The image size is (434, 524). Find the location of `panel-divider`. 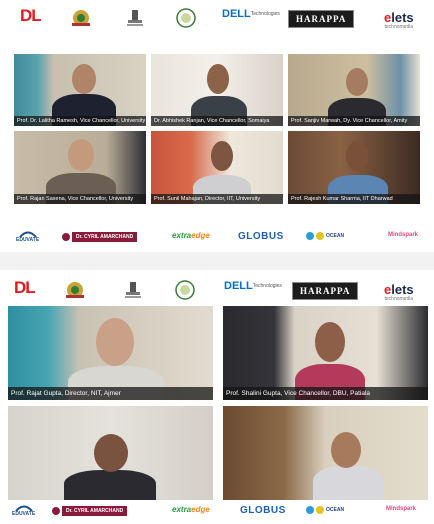

panel-divider is located at coordinates (217, 261).